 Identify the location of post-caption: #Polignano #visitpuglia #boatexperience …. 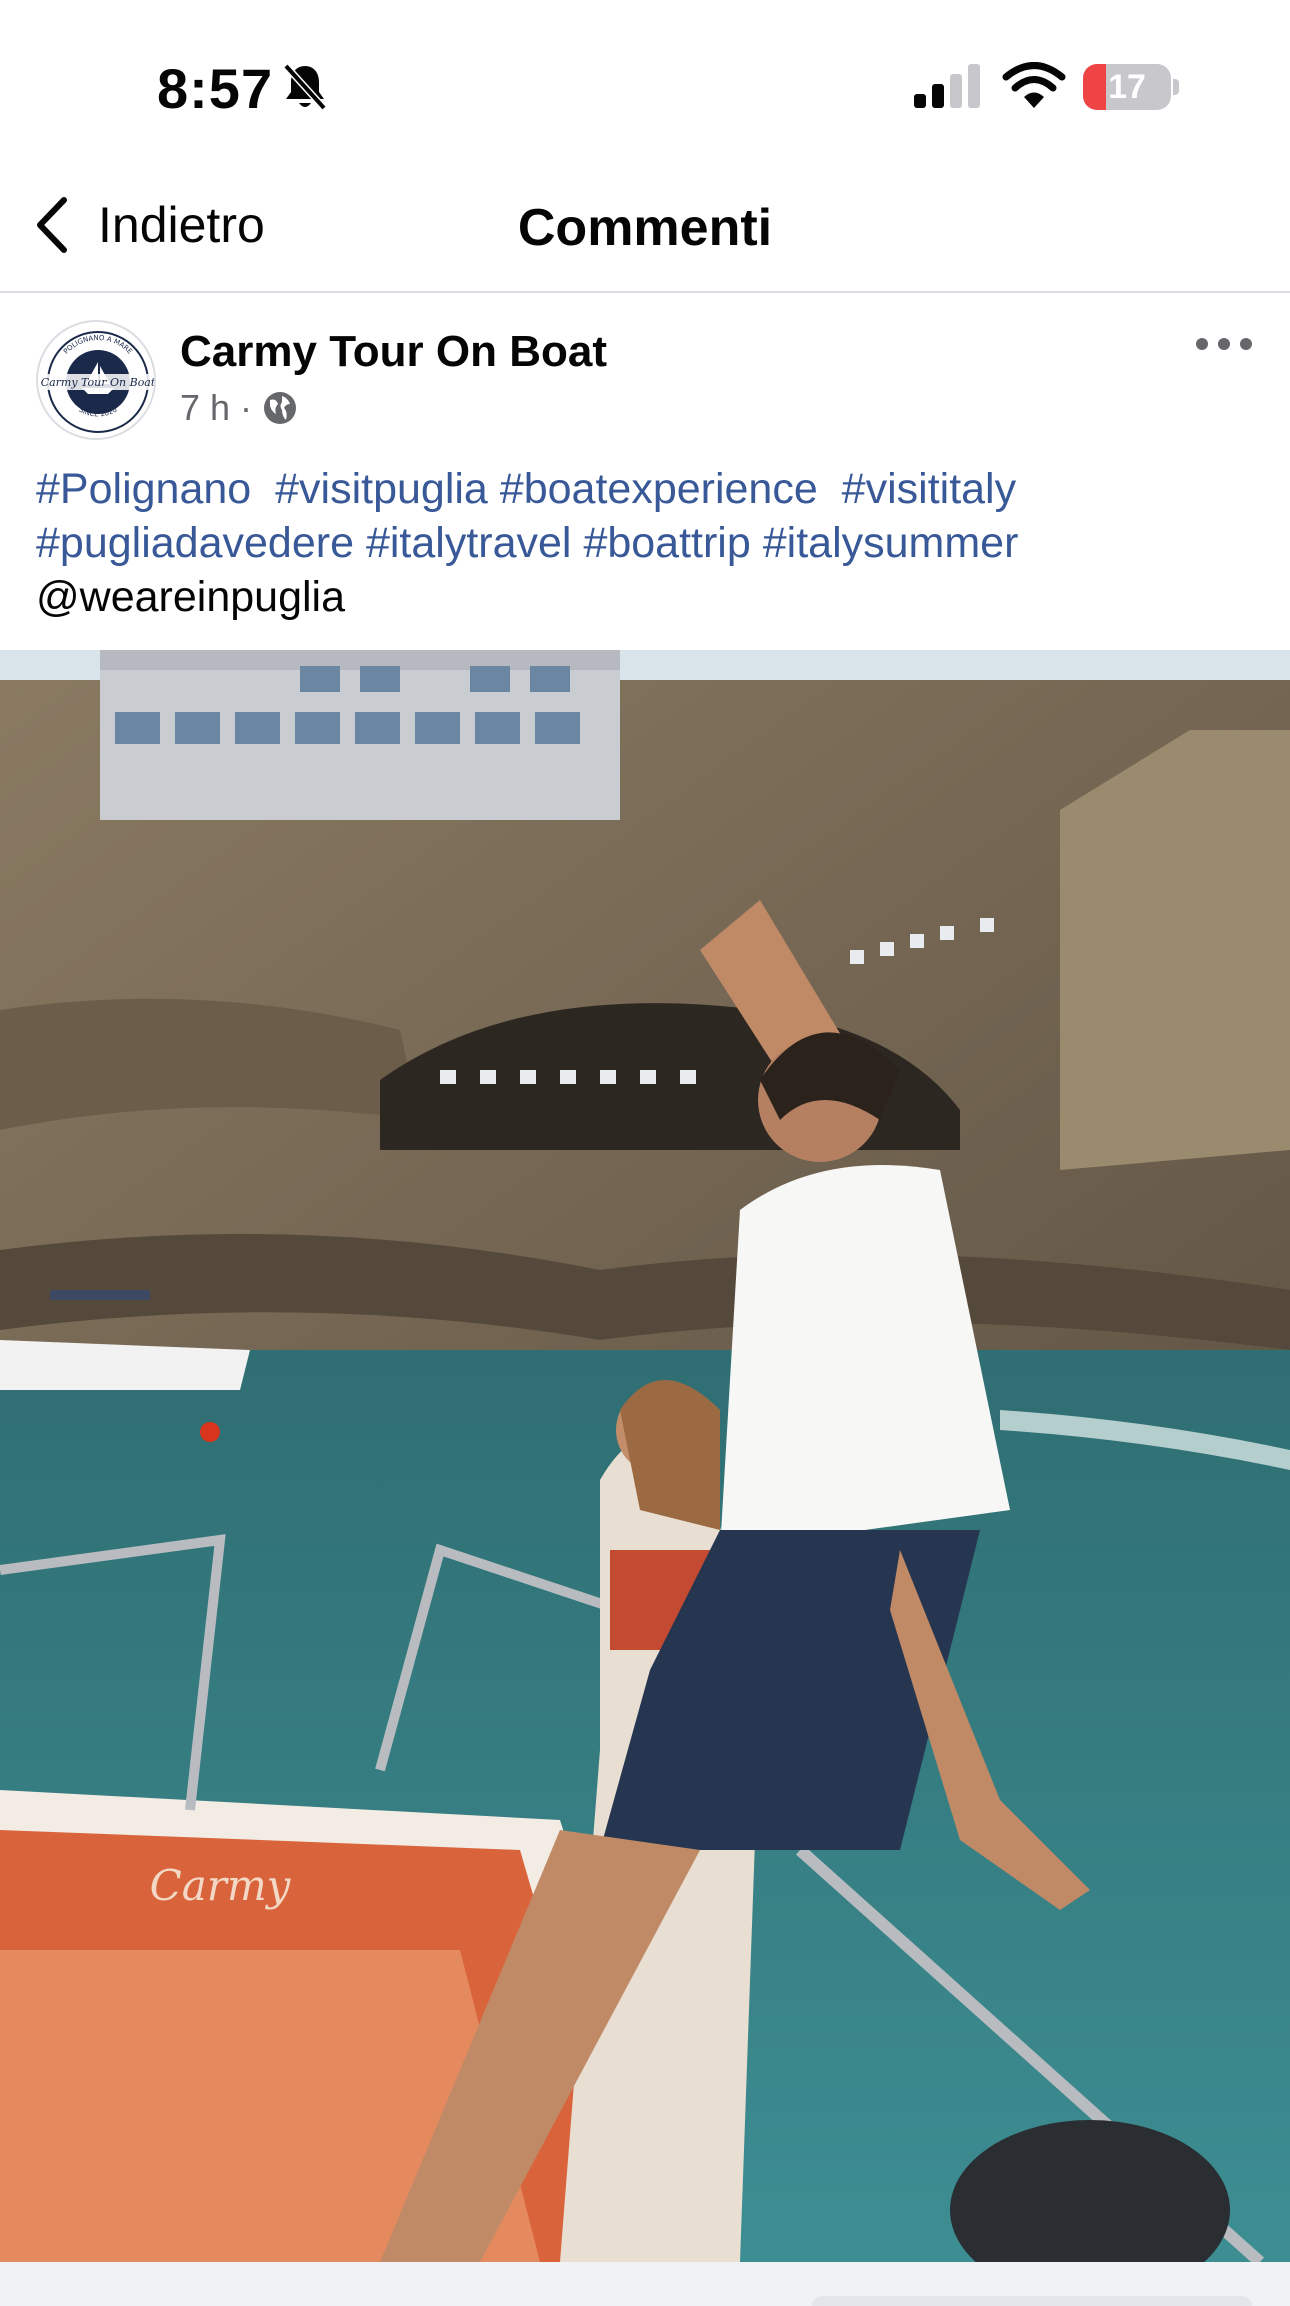
(651, 543).